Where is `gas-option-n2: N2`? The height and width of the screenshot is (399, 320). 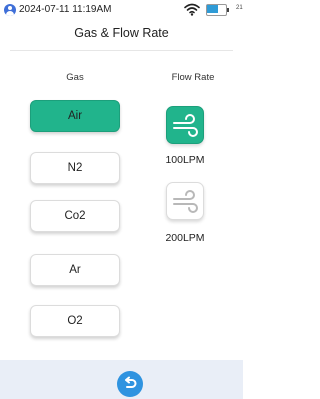
gas-option-n2: N2 is located at coordinates (75, 168).